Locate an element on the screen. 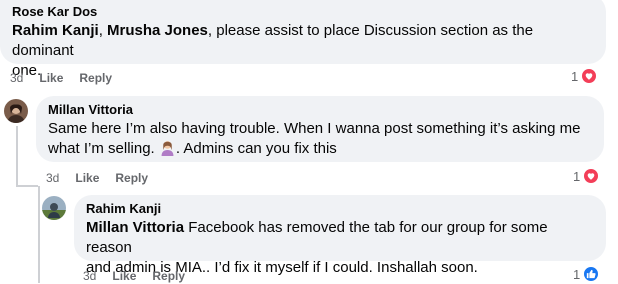  mention-link: Millan Vittoria is located at coordinates (135, 227).